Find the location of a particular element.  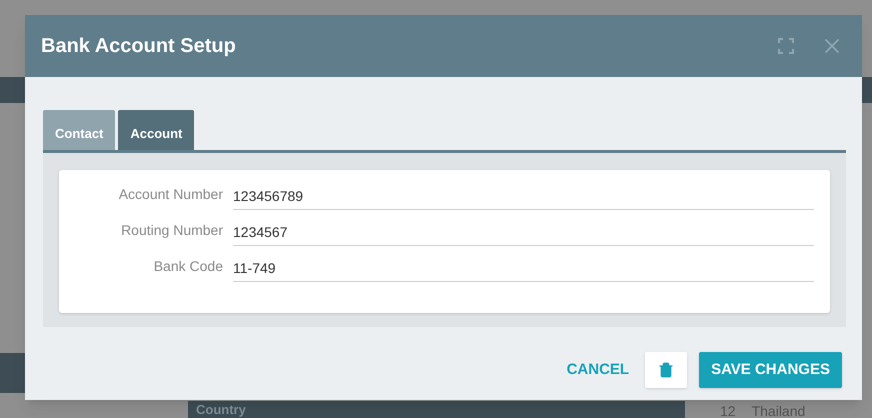

fullscreen-icon is located at coordinates (786, 46).